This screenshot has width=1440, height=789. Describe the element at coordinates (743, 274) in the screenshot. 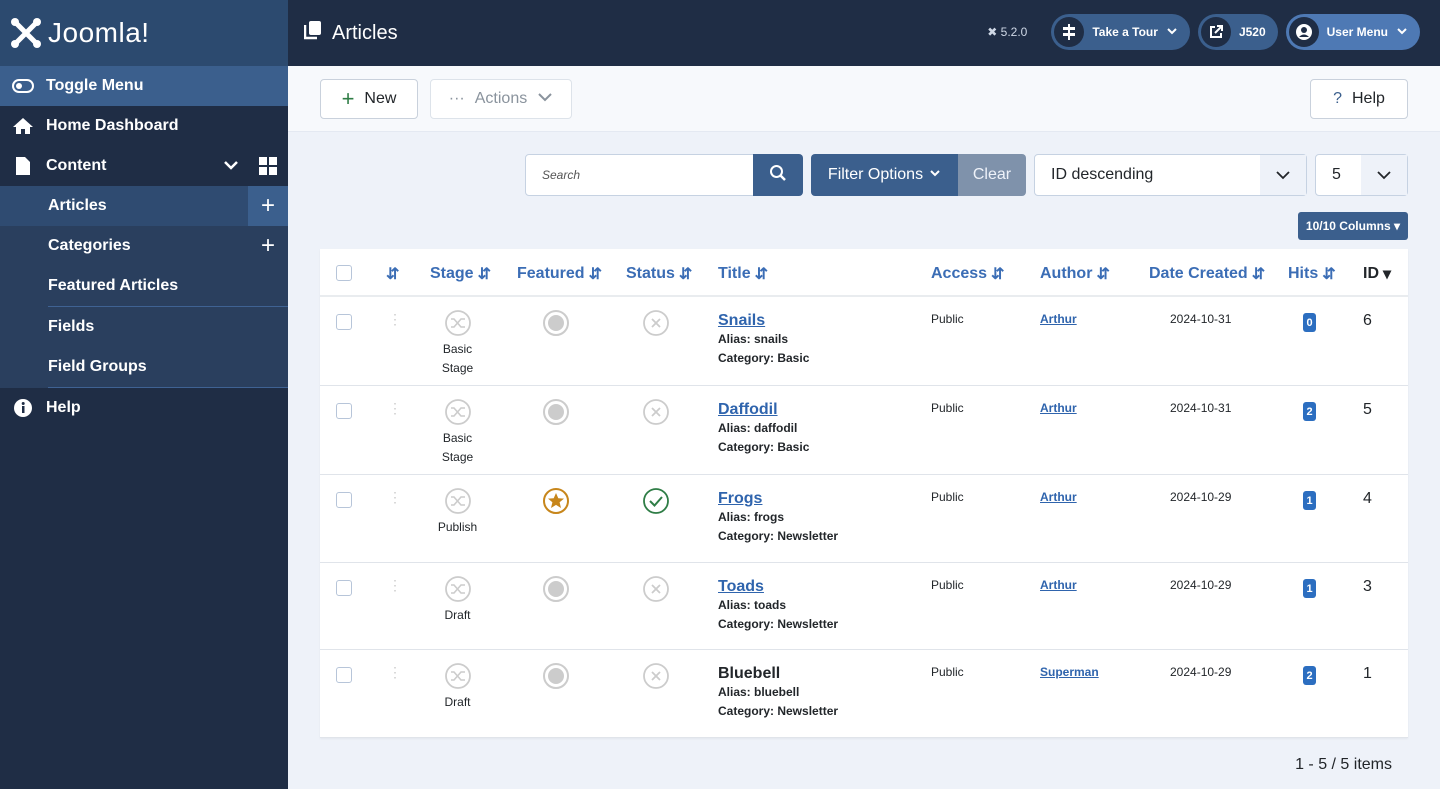

I see `sort-title: Title ⇵` at that location.